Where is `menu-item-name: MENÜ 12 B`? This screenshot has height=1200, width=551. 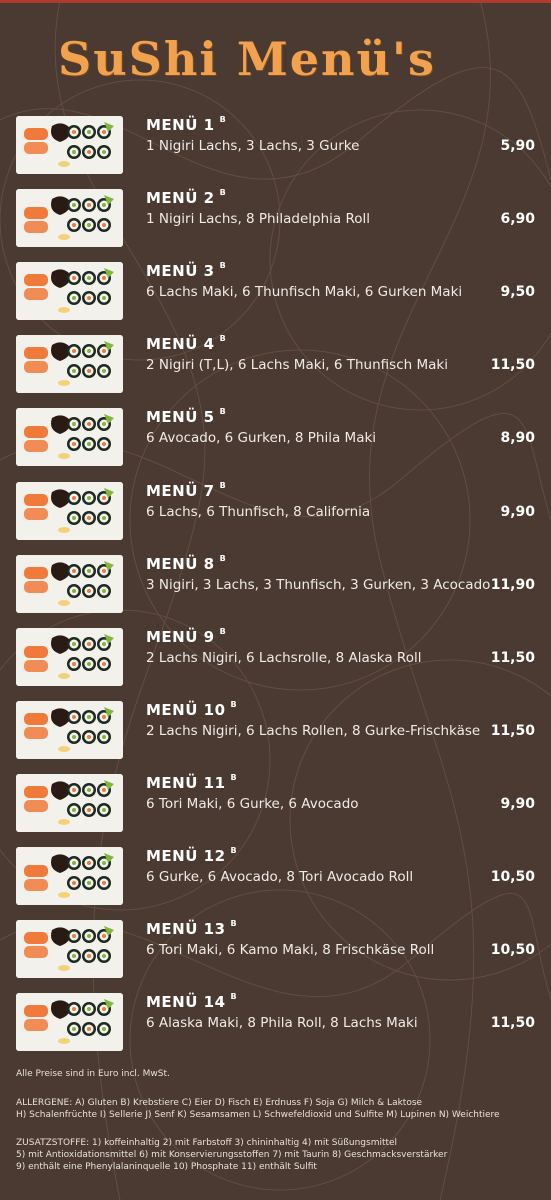
menu-item-name: MENÜ 12 B is located at coordinates (192, 855).